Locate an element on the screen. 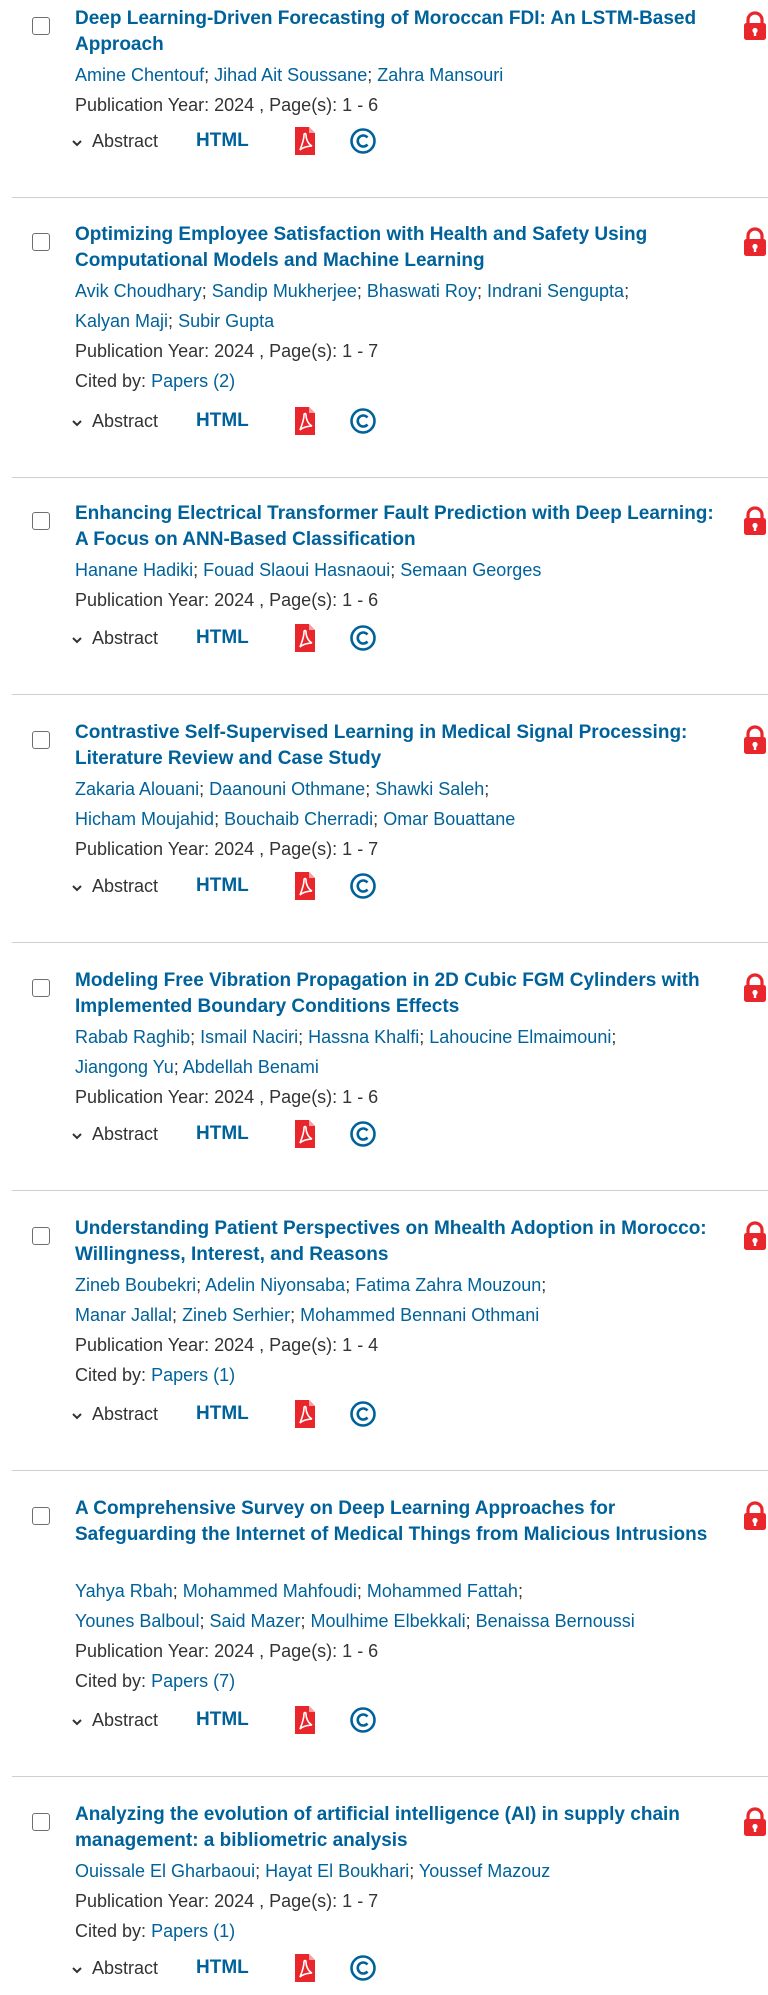 The height and width of the screenshot is (1995, 768). author-link: Rabab Raghib is located at coordinates (132, 1037).